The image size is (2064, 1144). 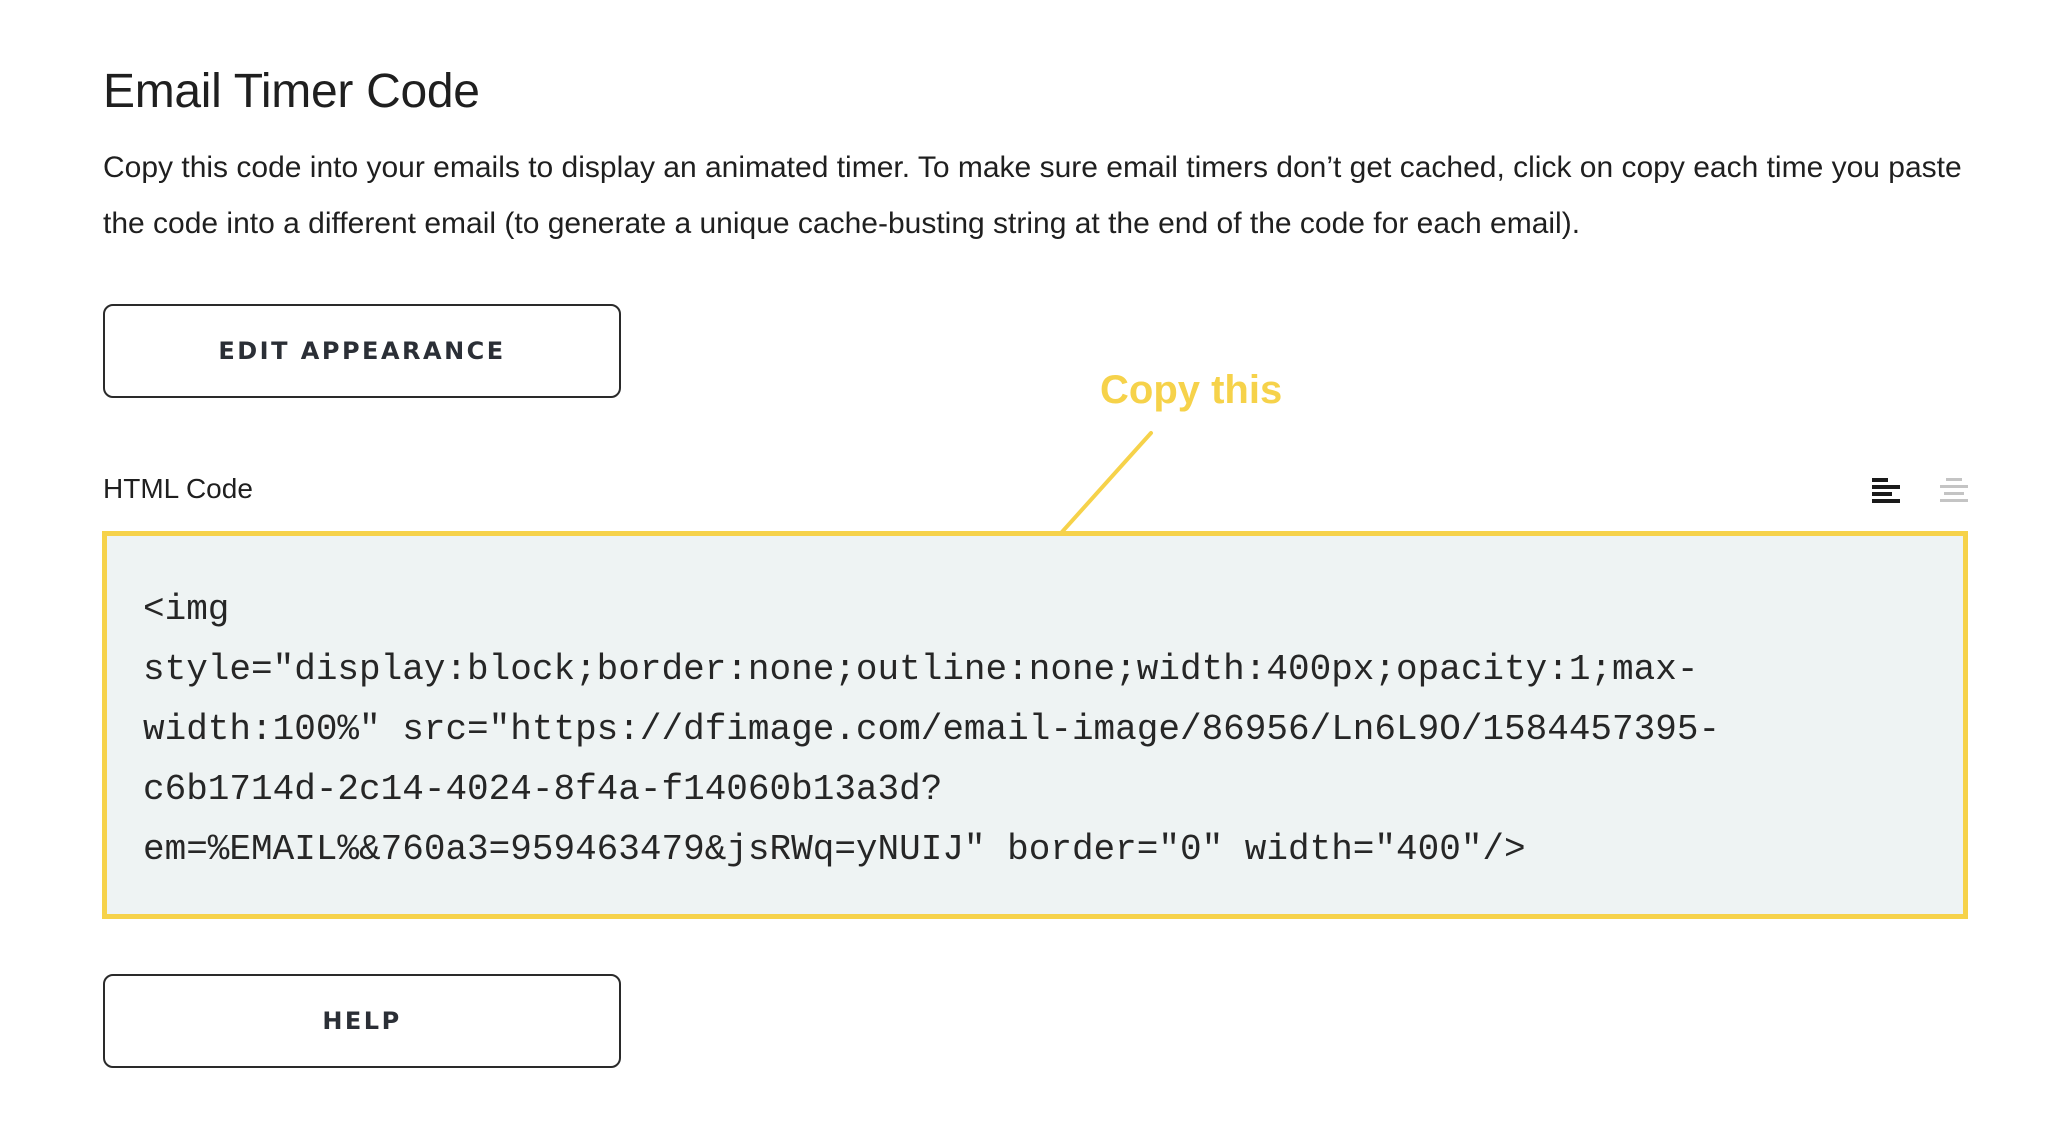 What do you see at coordinates (362, 1021) in the screenshot?
I see `help-button: HELP` at bounding box center [362, 1021].